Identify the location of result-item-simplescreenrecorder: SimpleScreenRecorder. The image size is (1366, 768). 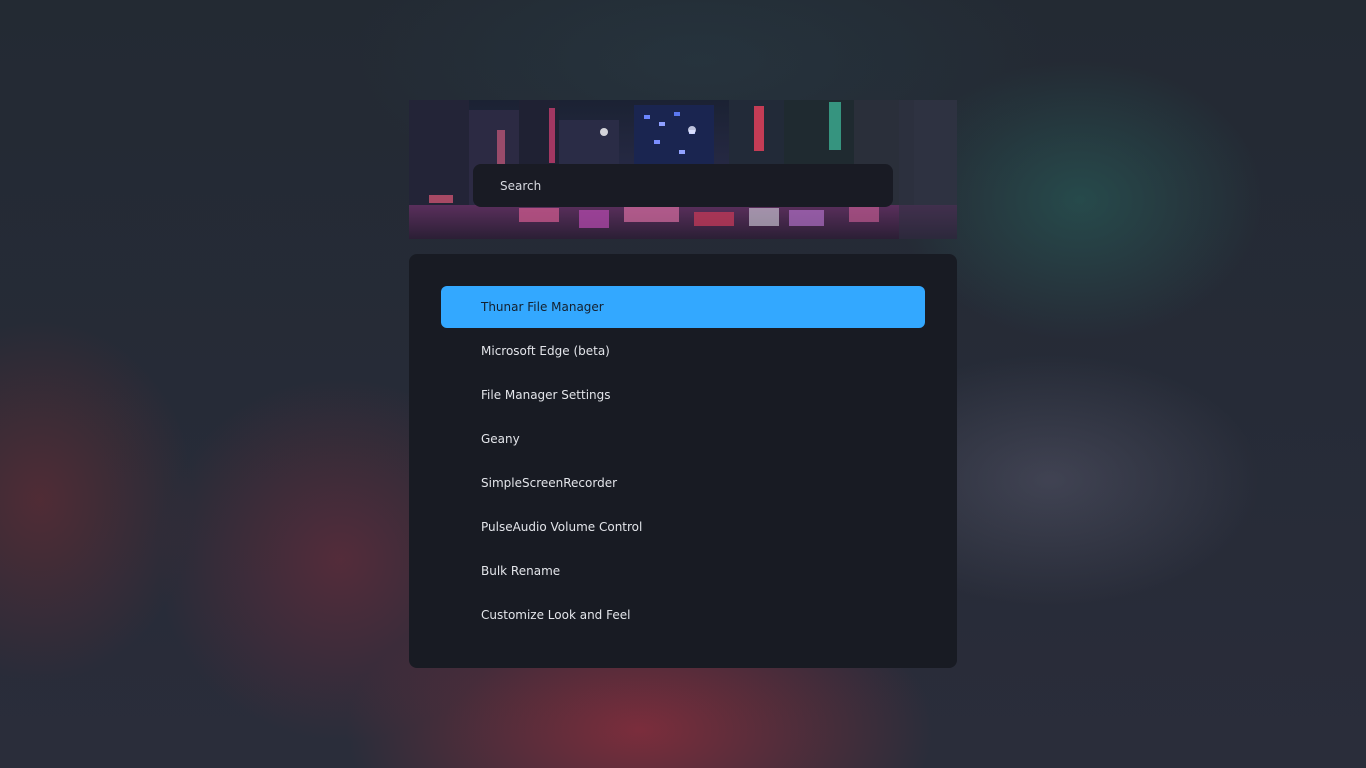
(683, 483).